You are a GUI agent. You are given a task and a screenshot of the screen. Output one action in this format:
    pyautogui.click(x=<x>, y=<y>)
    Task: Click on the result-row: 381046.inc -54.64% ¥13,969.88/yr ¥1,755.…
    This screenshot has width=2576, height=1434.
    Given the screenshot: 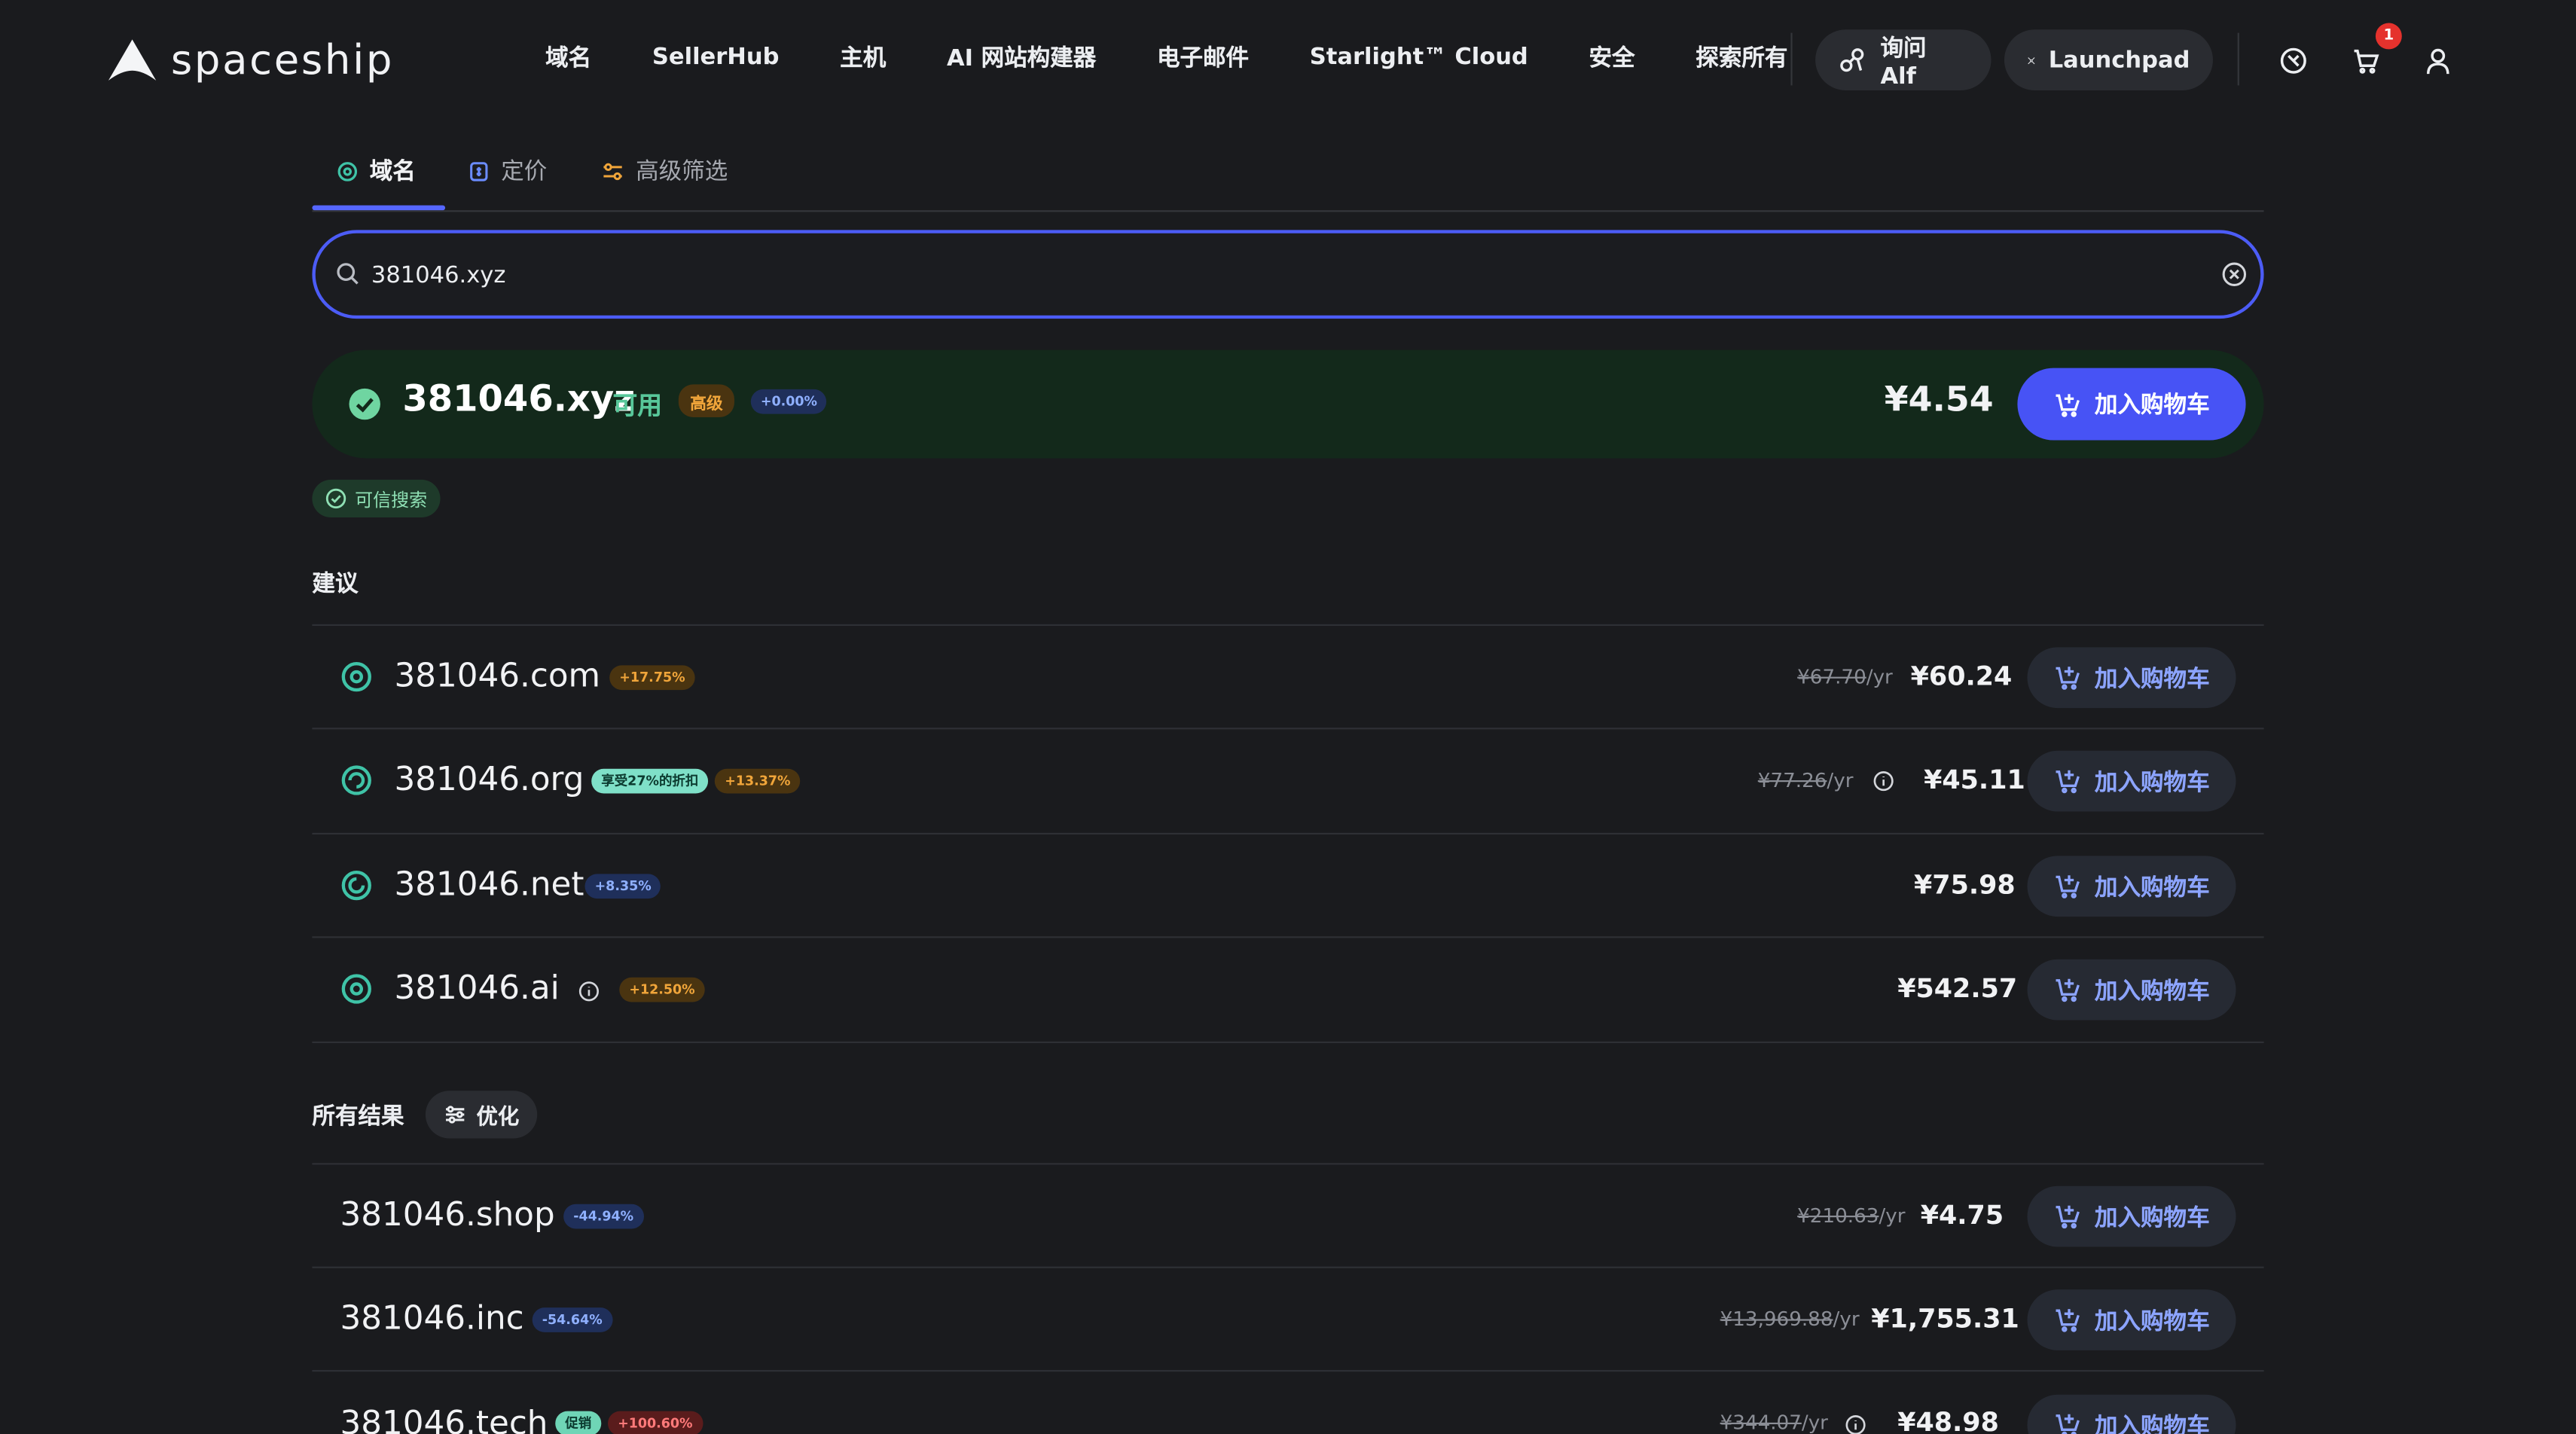 What is the action you would take?
    pyautogui.click(x=1288, y=1319)
    